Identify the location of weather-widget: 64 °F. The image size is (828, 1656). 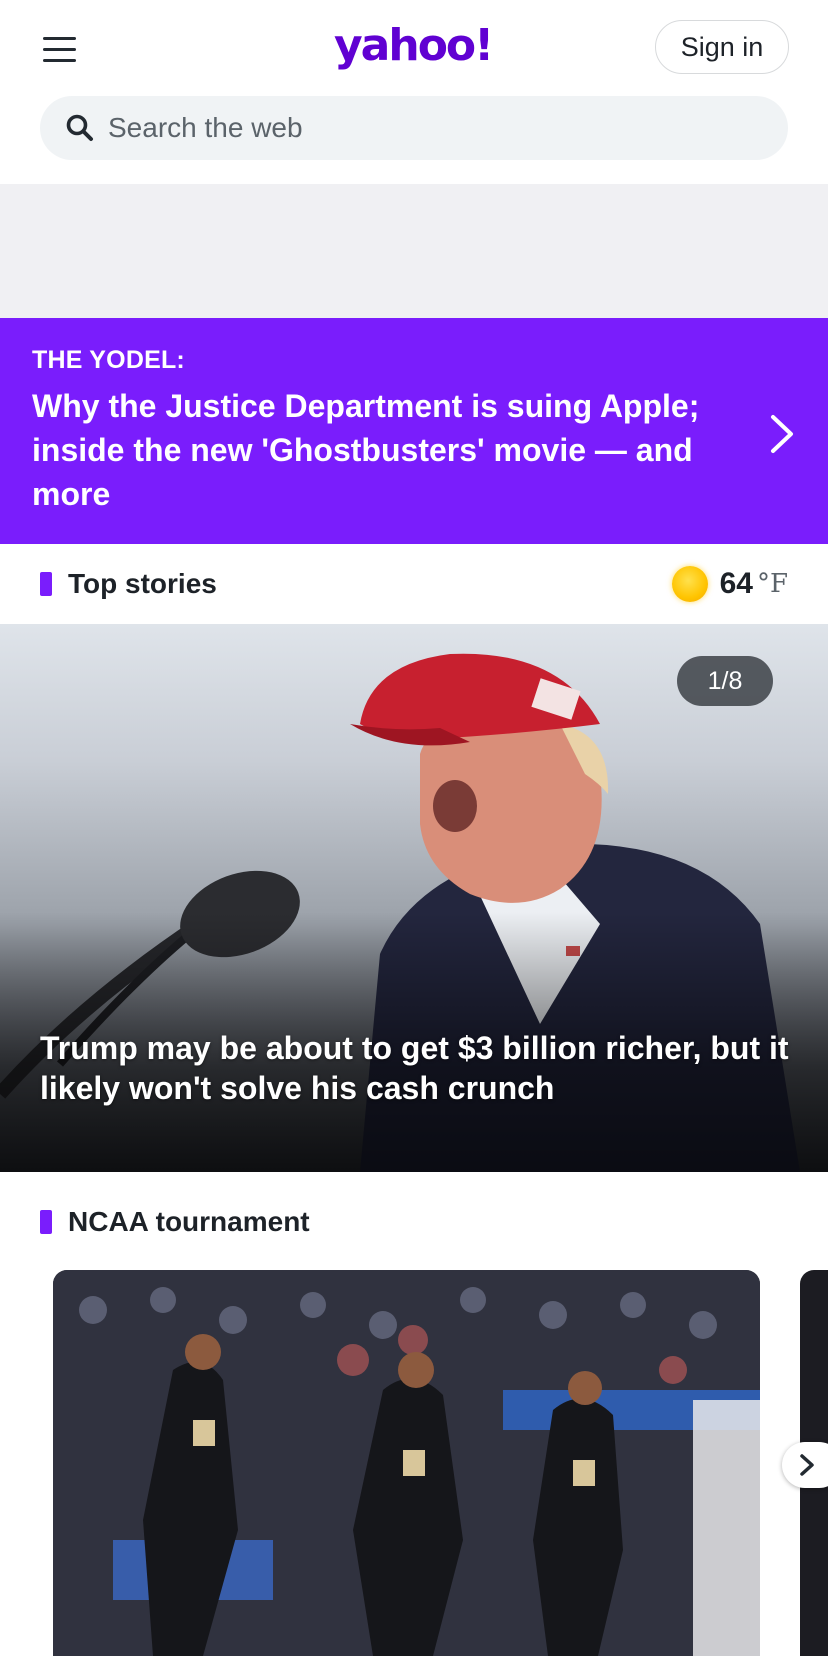
(729, 584).